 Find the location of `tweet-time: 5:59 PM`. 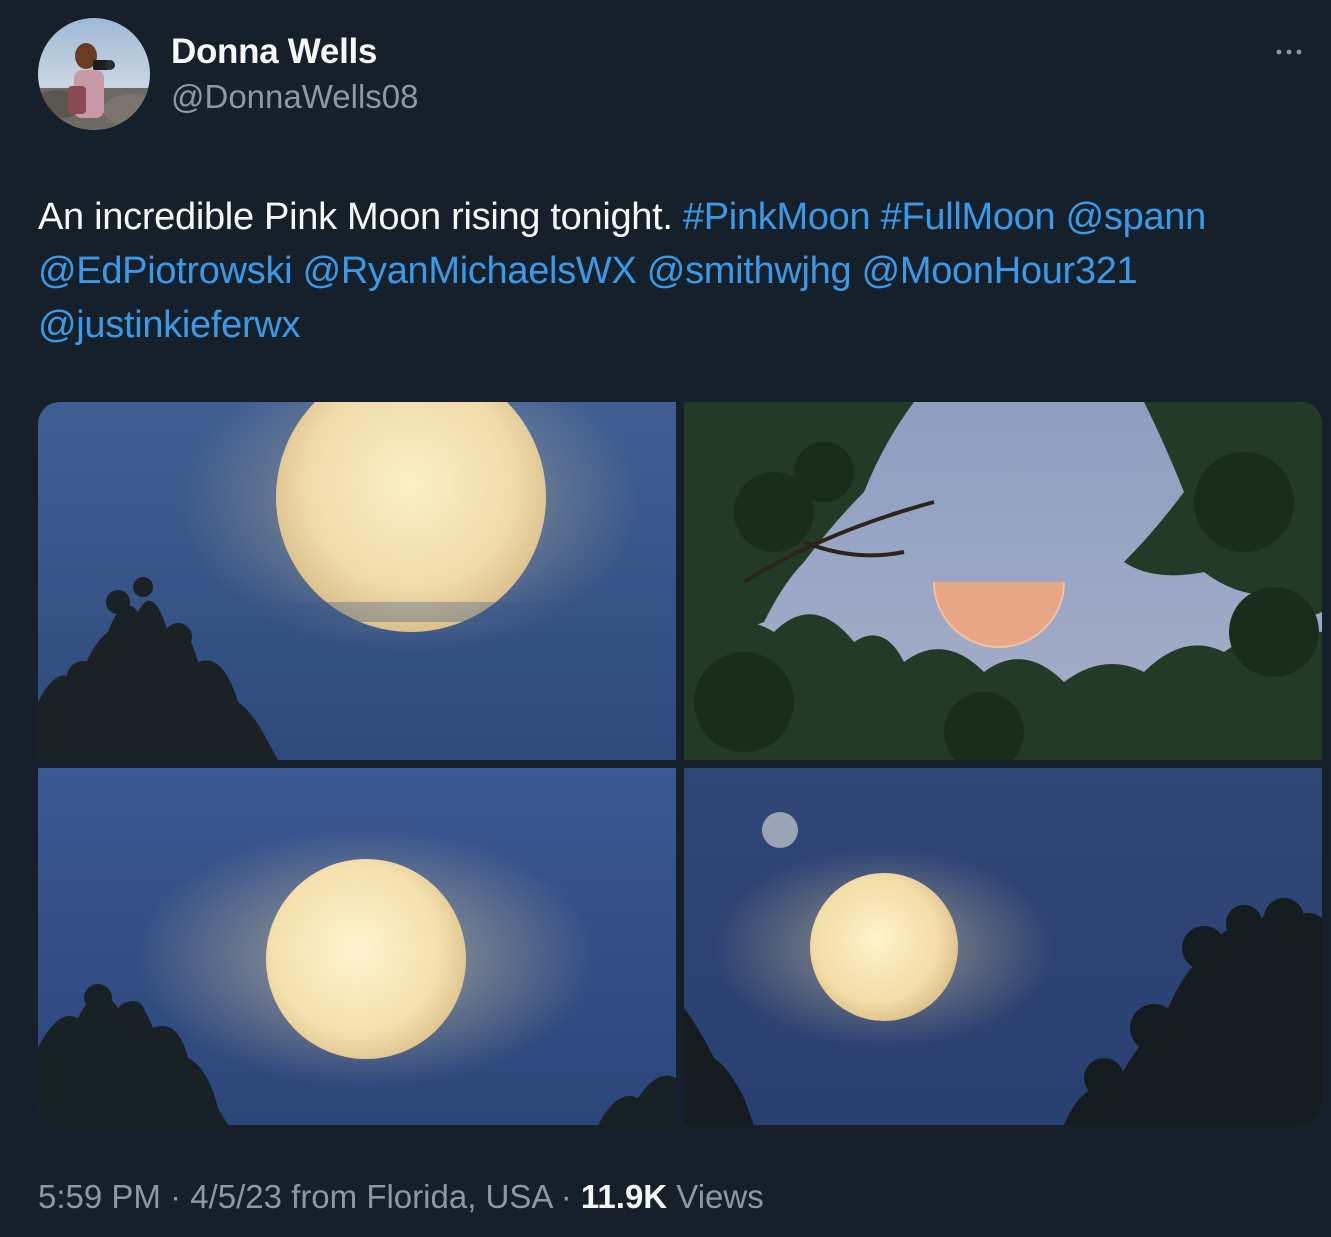

tweet-time: 5:59 PM is located at coordinates (99, 1196).